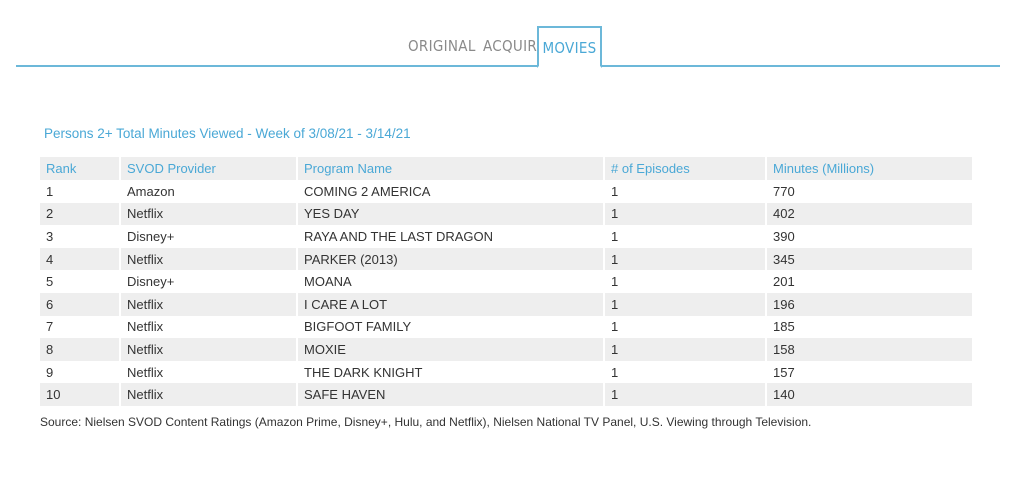 Image resolution: width=1024 pixels, height=485 pixels. What do you see at coordinates (868, 168) in the screenshot?
I see `column-header-minutes: Minutes (Millions)` at bounding box center [868, 168].